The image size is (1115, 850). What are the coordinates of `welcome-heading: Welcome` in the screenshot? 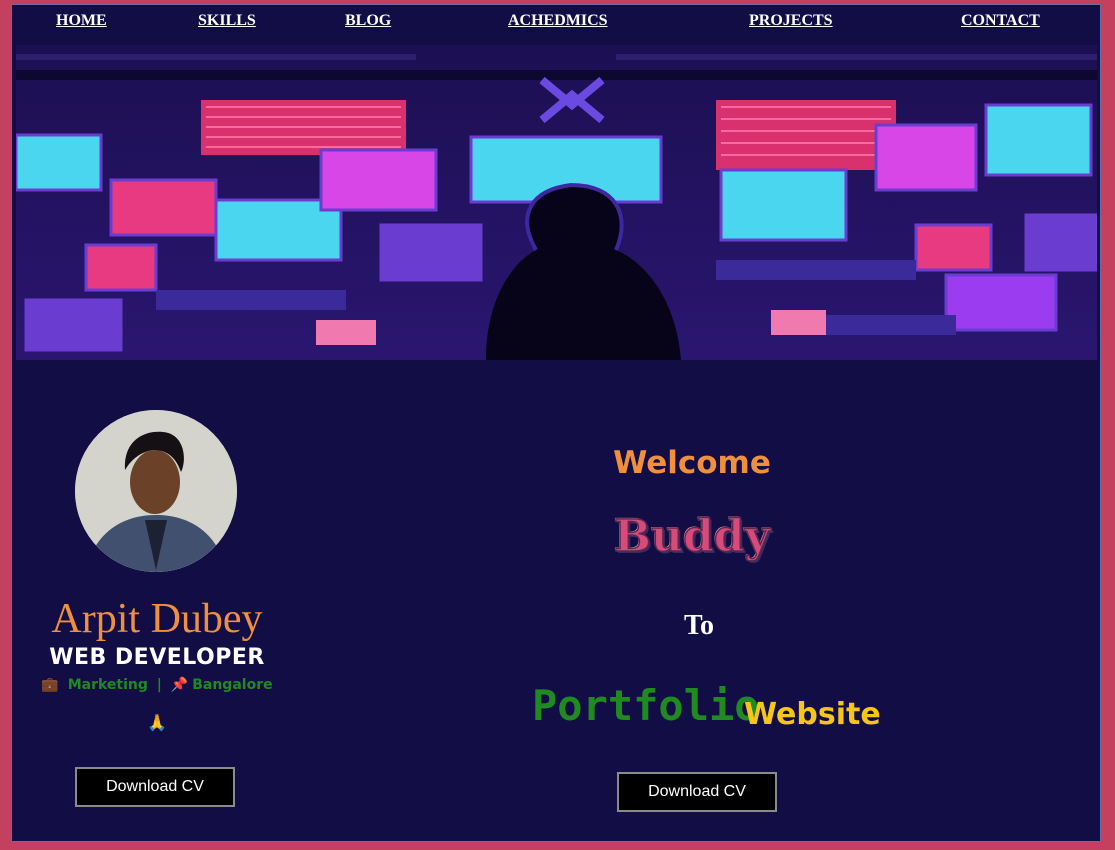 It's located at (692, 463).